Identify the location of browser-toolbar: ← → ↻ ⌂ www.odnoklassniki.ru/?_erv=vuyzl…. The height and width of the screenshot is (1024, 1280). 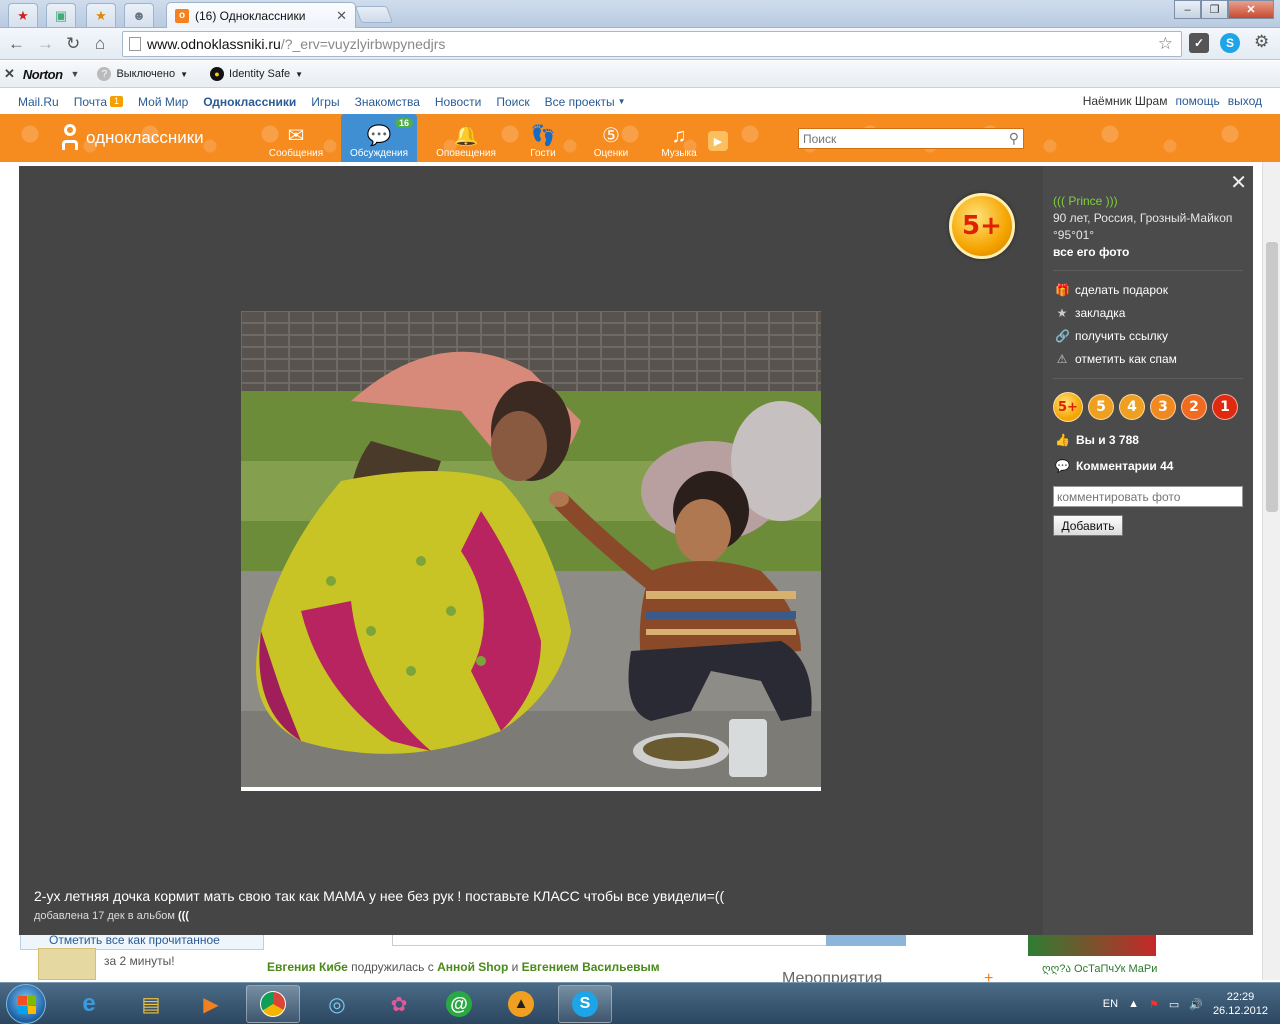
(640, 44).